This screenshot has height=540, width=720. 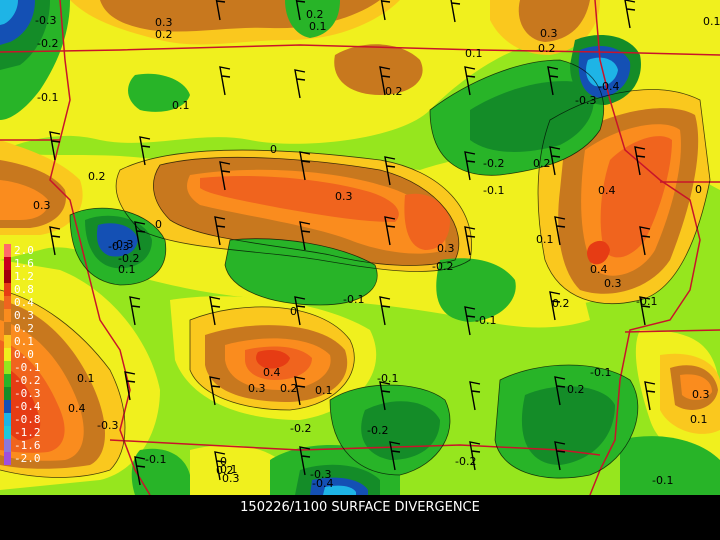 I want to click on legend-entry: 2.0, so click(x=29, y=250).